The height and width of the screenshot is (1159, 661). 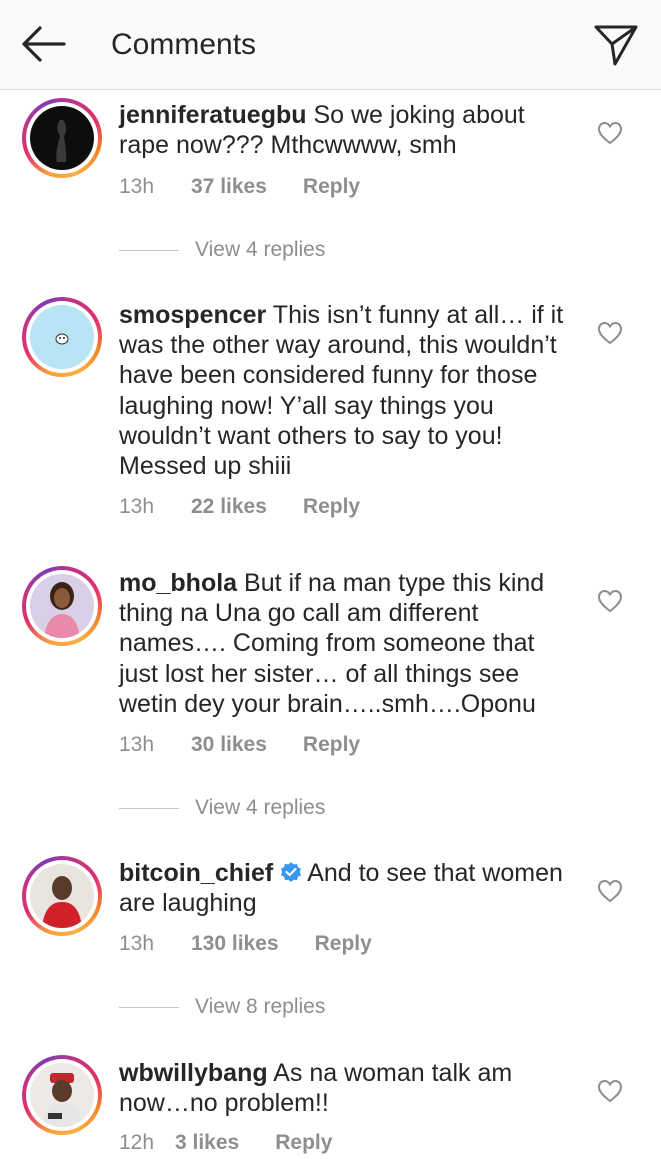 What do you see at coordinates (196, 873) in the screenshot?
I see `comment-username: bitcoin_chief` at bounding box center [196, 873].